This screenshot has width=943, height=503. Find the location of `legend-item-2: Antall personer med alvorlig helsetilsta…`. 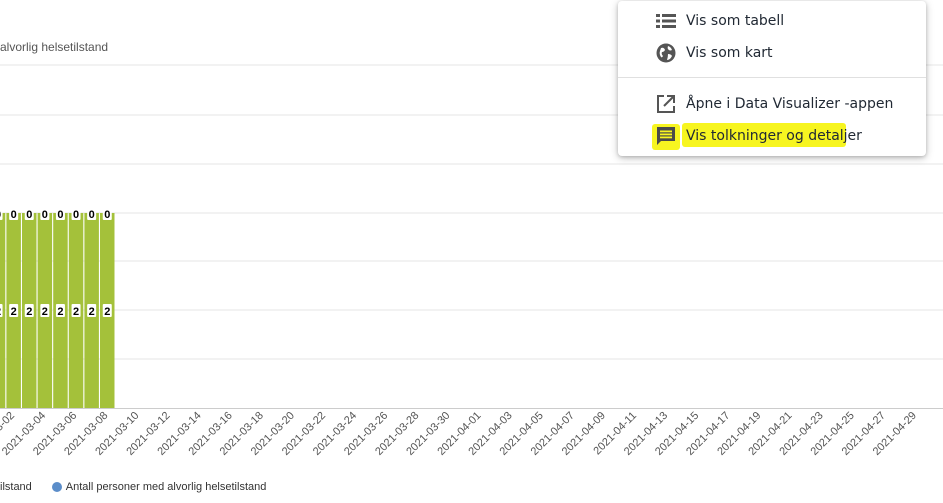

legend-item-2: Antall personer med alvorlig helsetilsta… is located at coordinates (166, 487).